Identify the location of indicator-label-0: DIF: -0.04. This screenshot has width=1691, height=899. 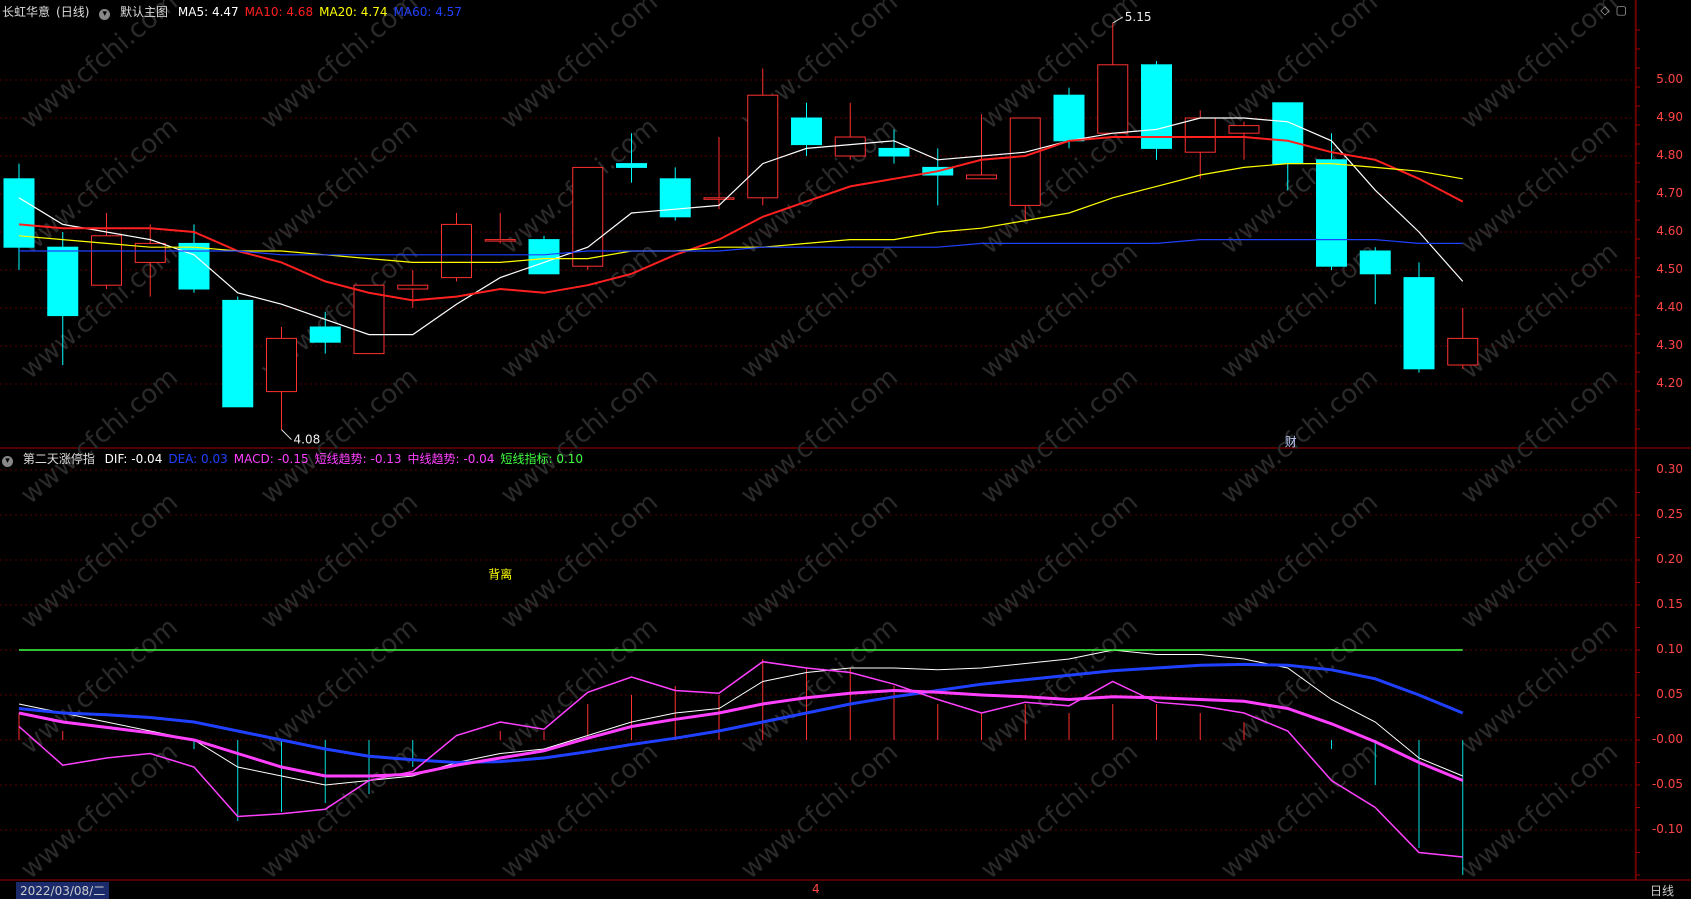
(133, 459).